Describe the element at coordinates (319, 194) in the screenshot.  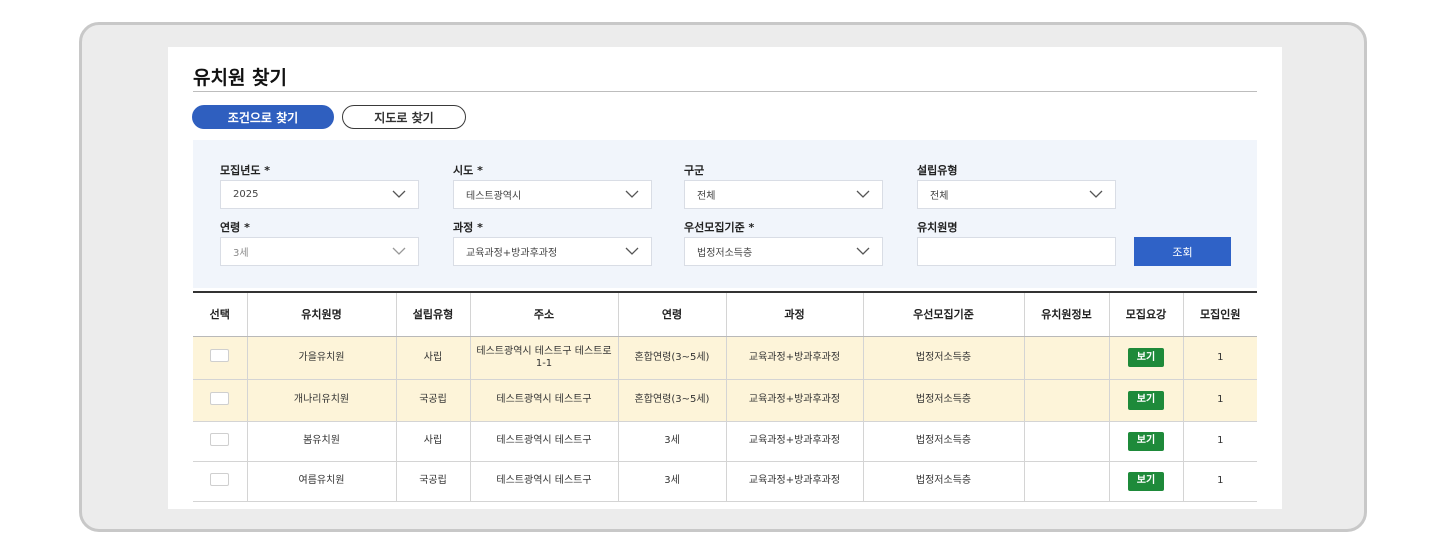
I see `year-select: 2025` at that location.